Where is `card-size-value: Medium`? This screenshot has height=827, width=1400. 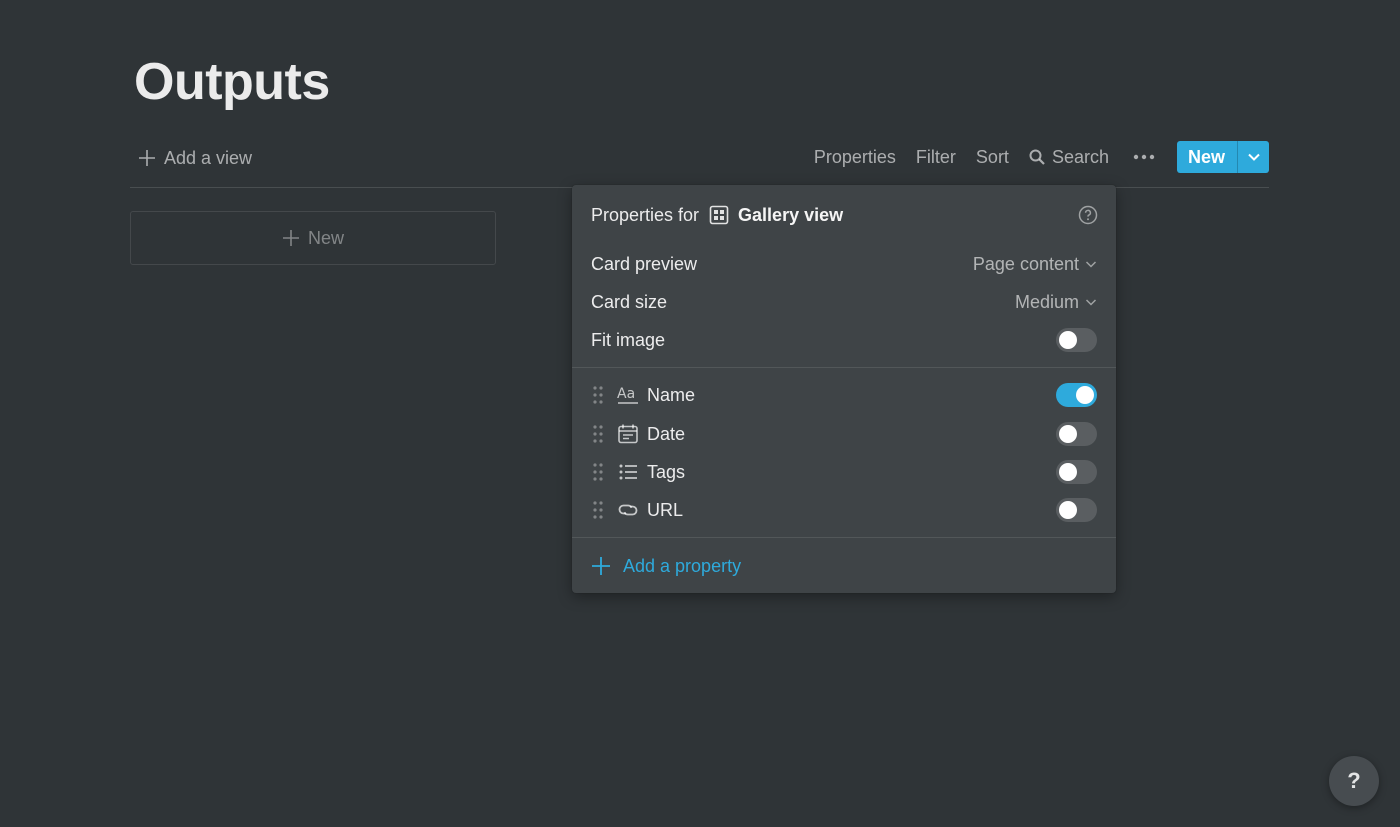 card-size-value: Medium is located at coordinates (1046, 301).